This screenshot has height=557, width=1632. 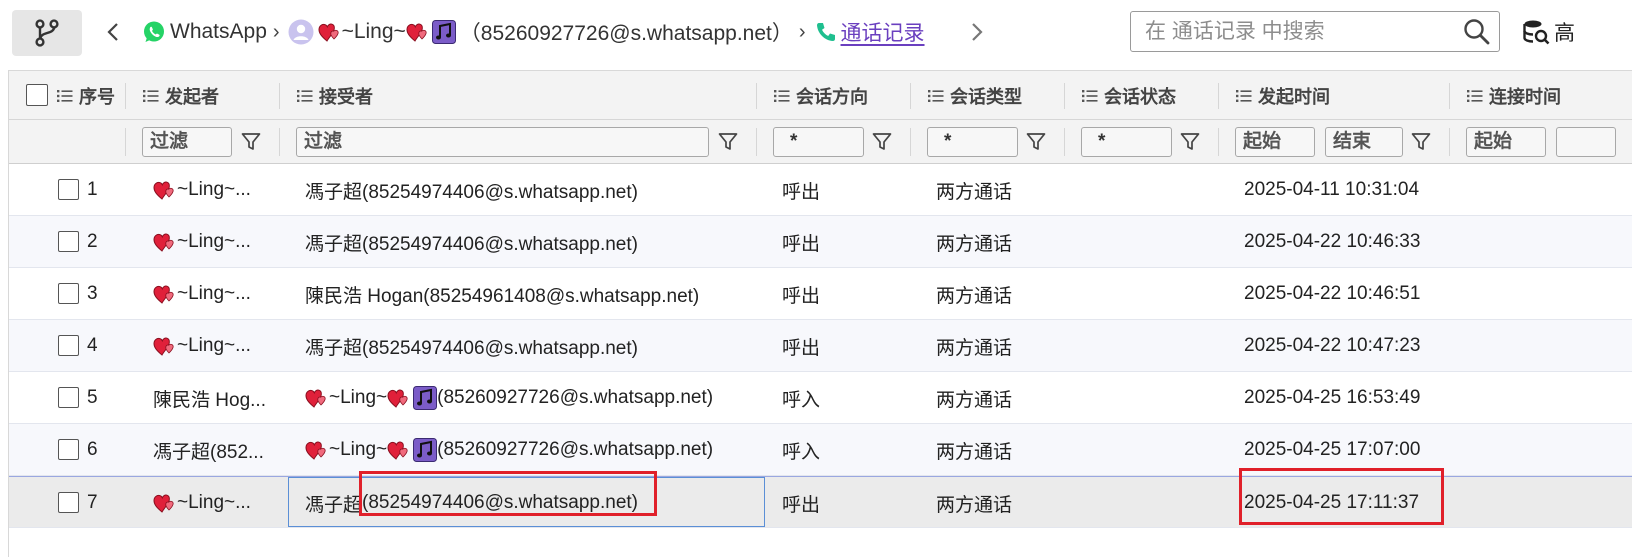 What do you see at coordinates (47, 33) in the screenshot?
I see `branch-button` at bounding box center [47, 33].